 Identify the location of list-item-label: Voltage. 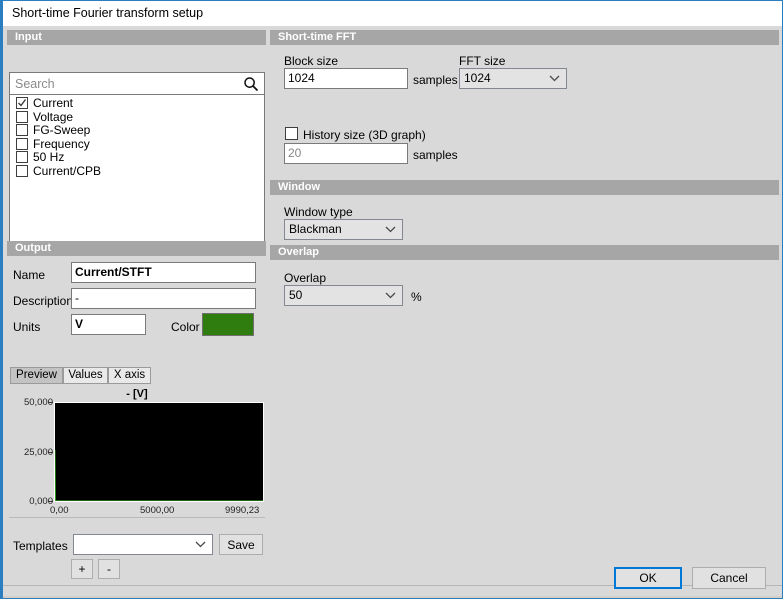
(53, 116).